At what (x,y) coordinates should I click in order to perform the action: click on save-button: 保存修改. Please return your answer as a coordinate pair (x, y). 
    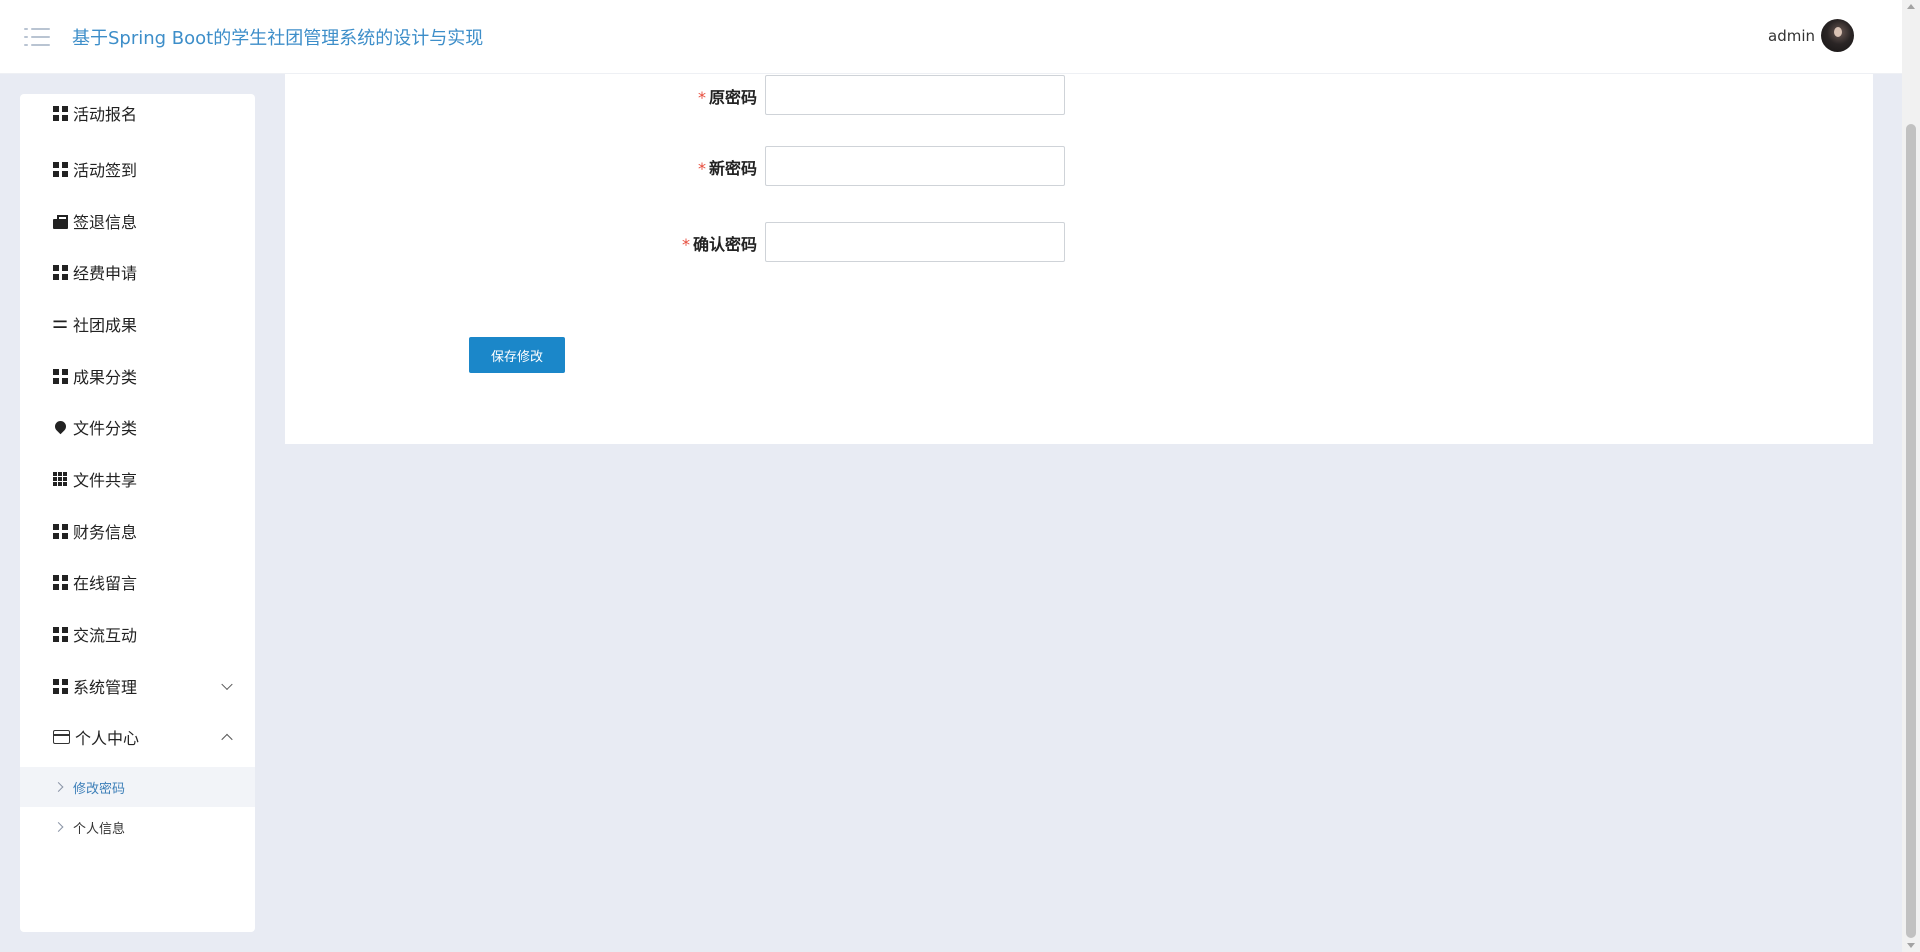
    Looking at the image, I should click on (517, 355).